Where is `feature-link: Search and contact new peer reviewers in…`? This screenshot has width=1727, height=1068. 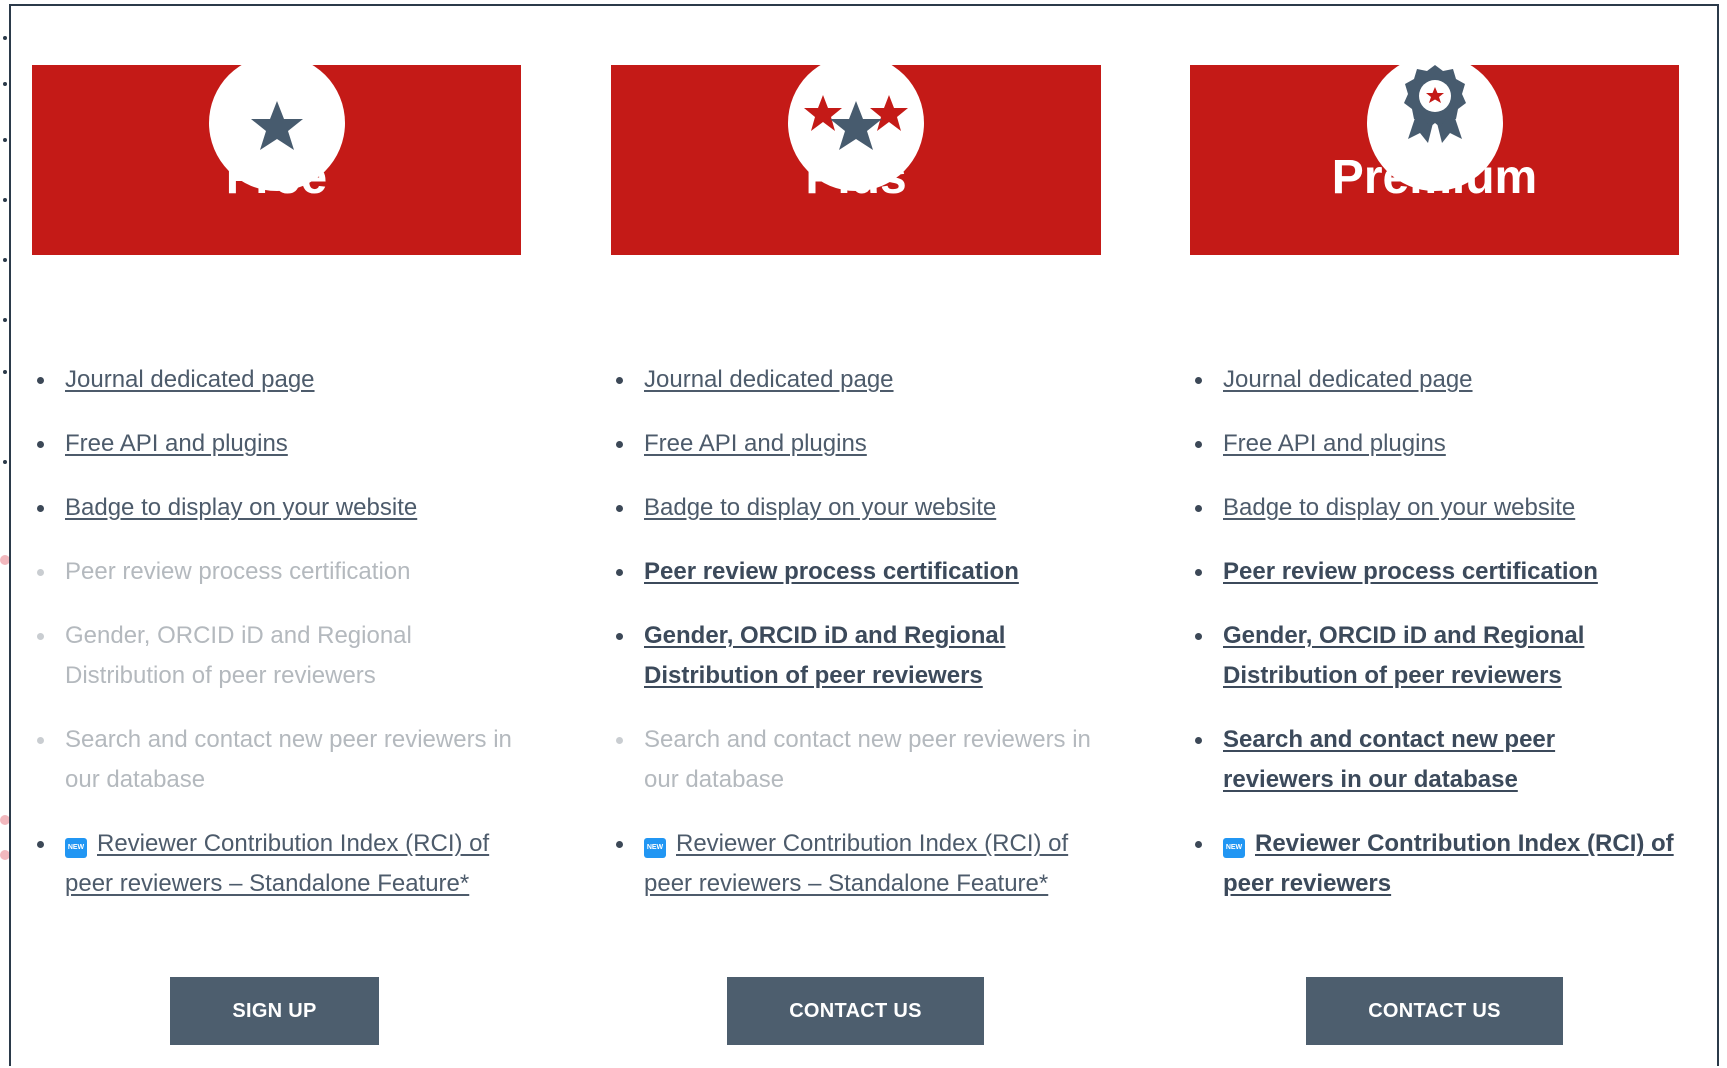
feature-link: Search and contact new peer reviewers in… is located at coordinates (1389, 759).